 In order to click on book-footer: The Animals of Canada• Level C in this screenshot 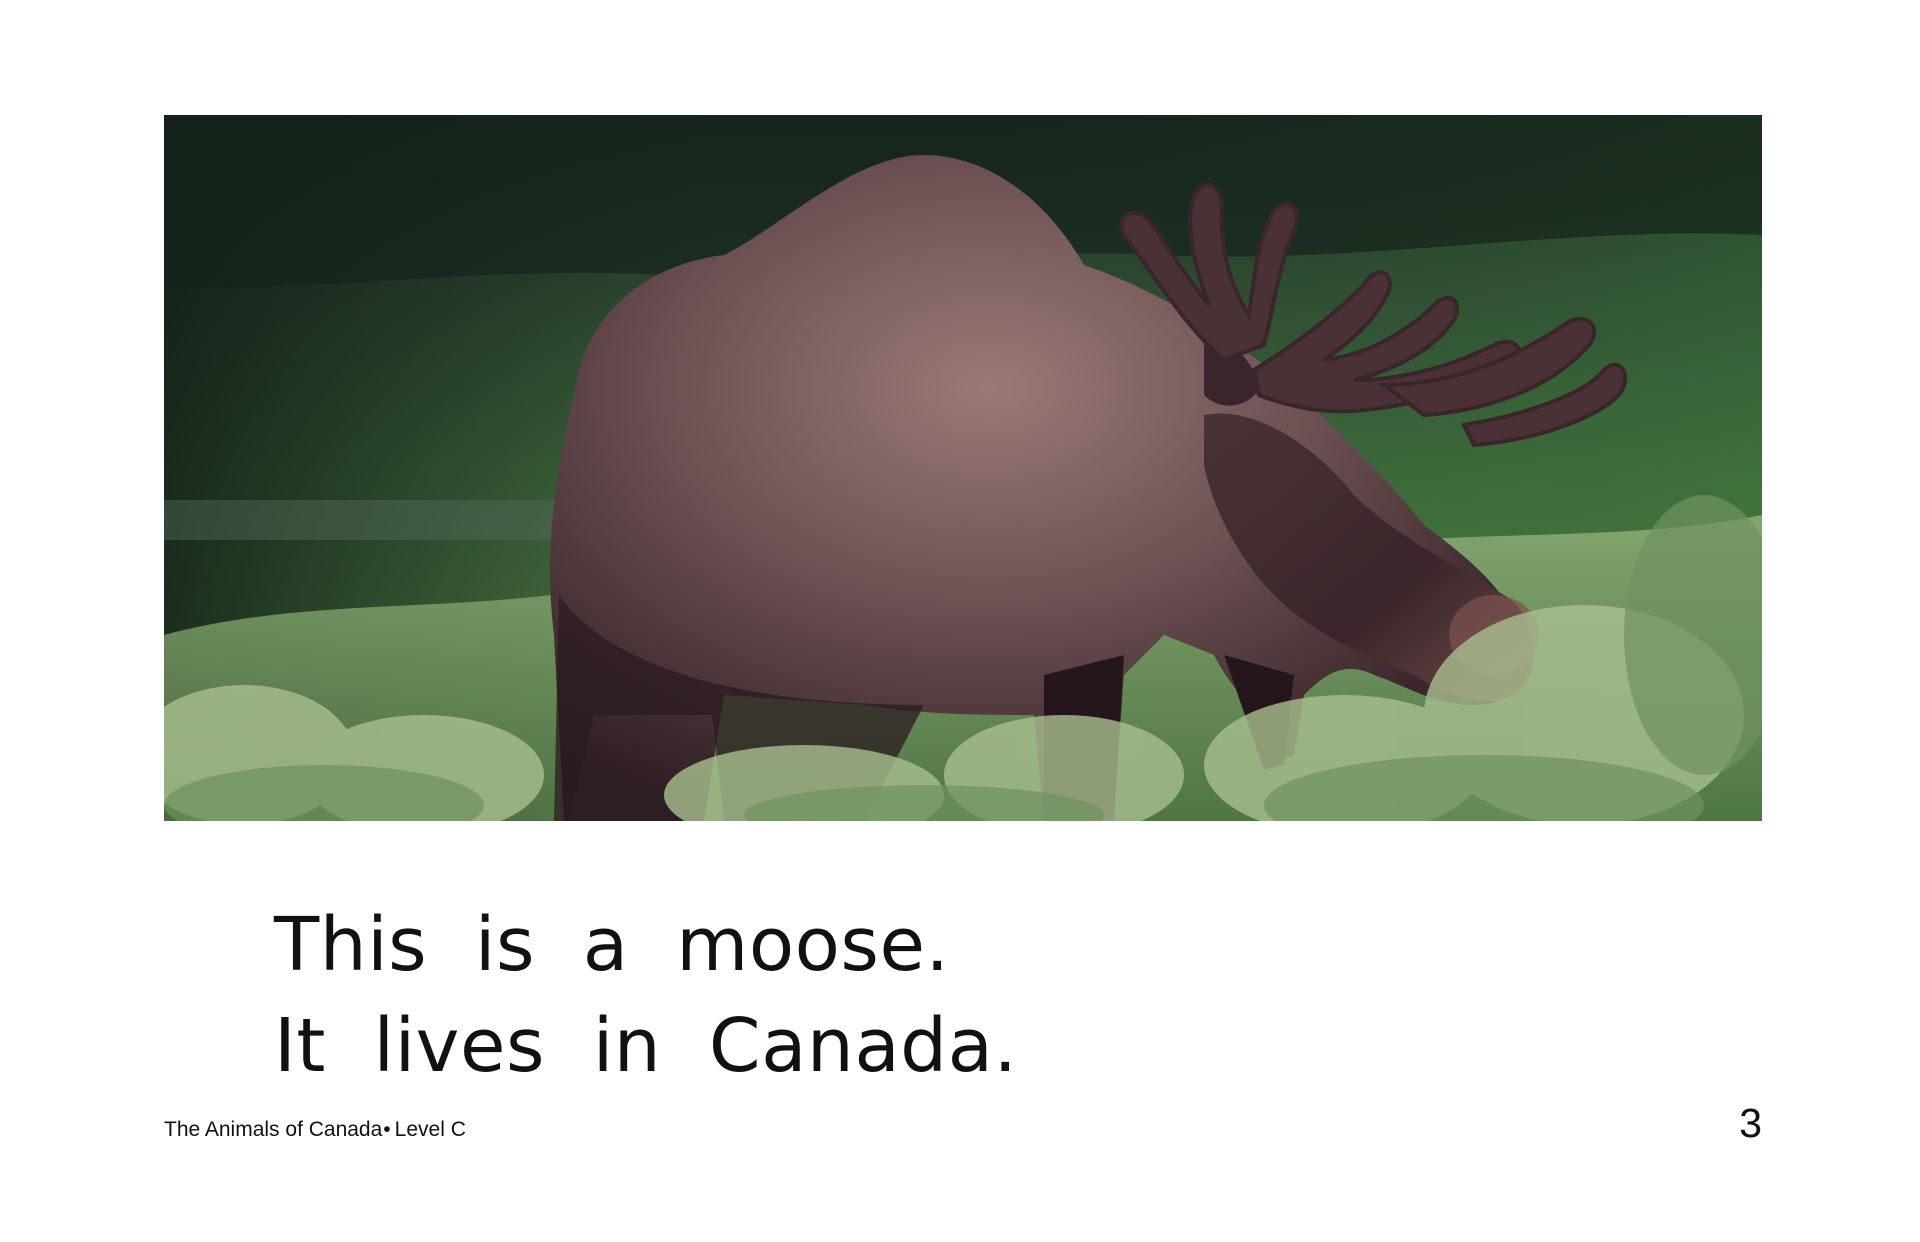, I will do `click(315, 1130)`.